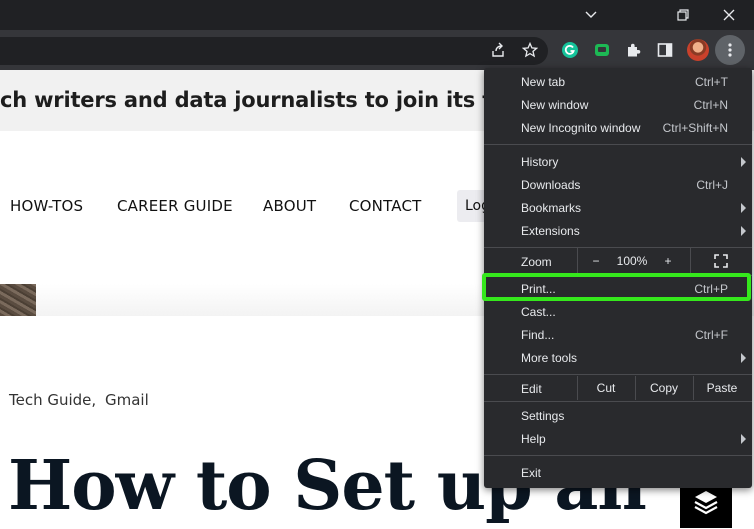  Describe the element at coordinates (618, 162) in the screenshot. I see `menu-history: History` at that location.